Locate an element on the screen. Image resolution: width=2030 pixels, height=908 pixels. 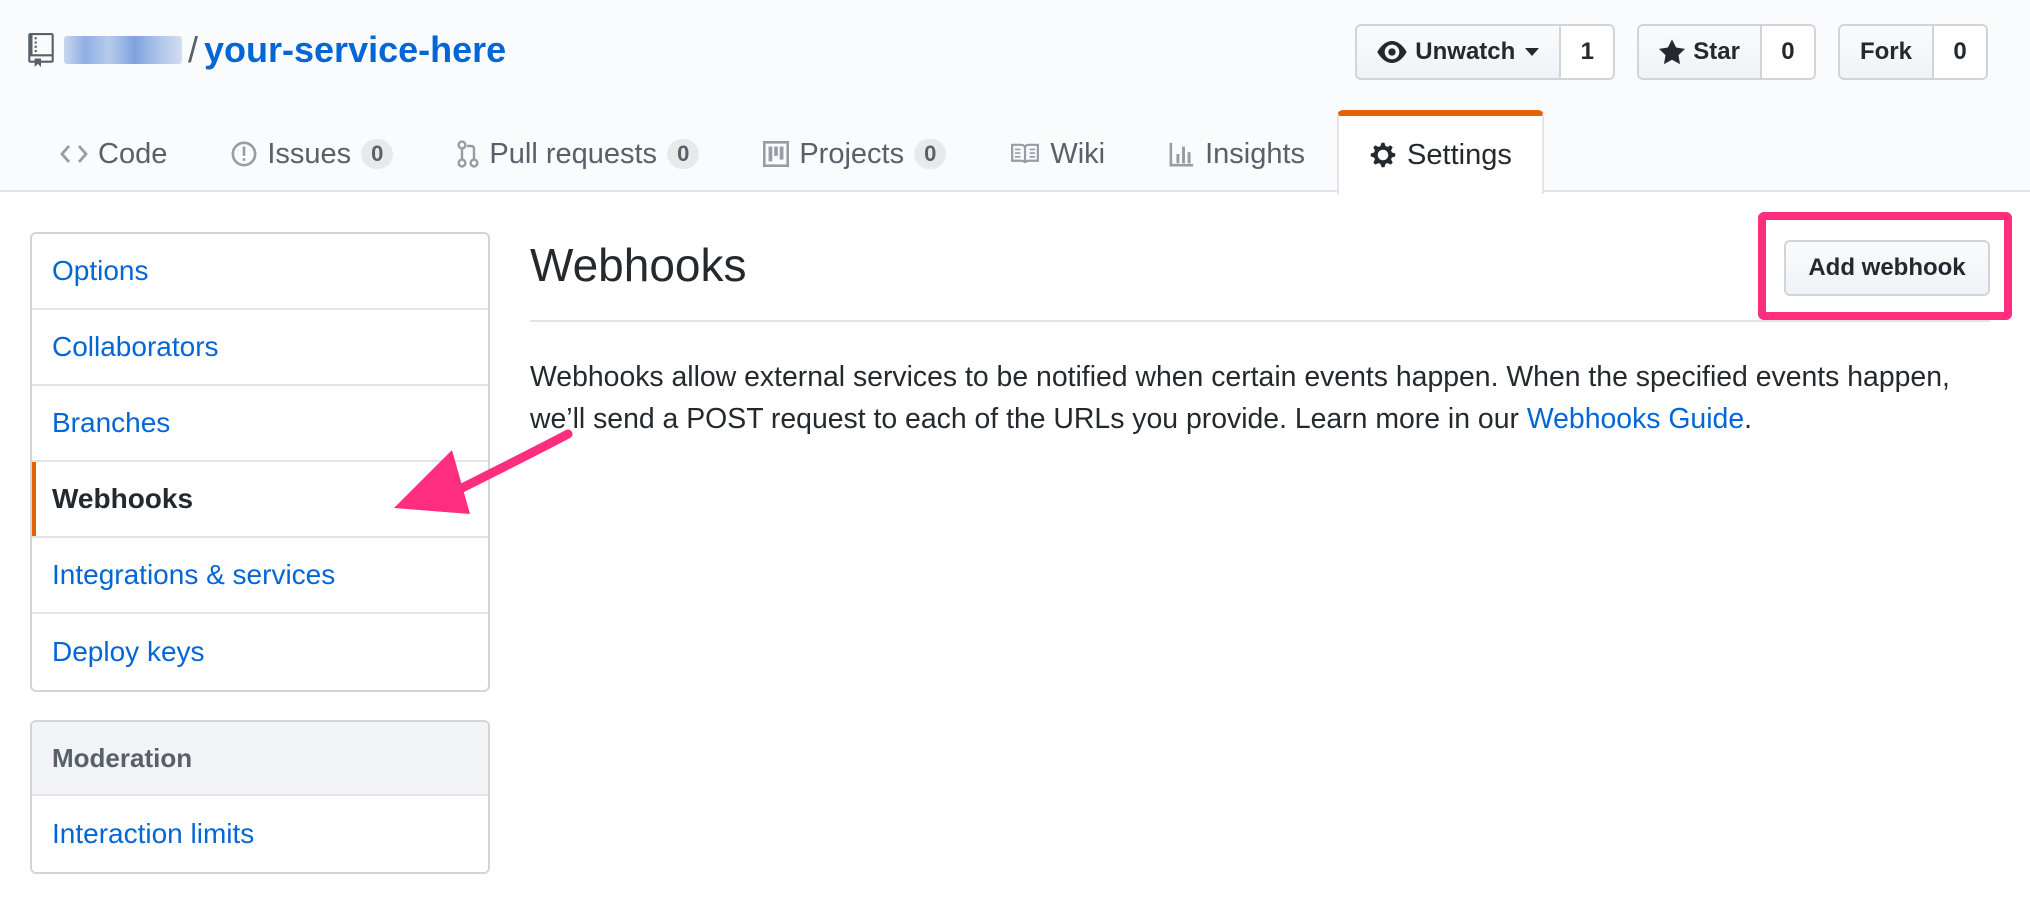
annotation-arrow-icon is located at coordinates (483, 471).